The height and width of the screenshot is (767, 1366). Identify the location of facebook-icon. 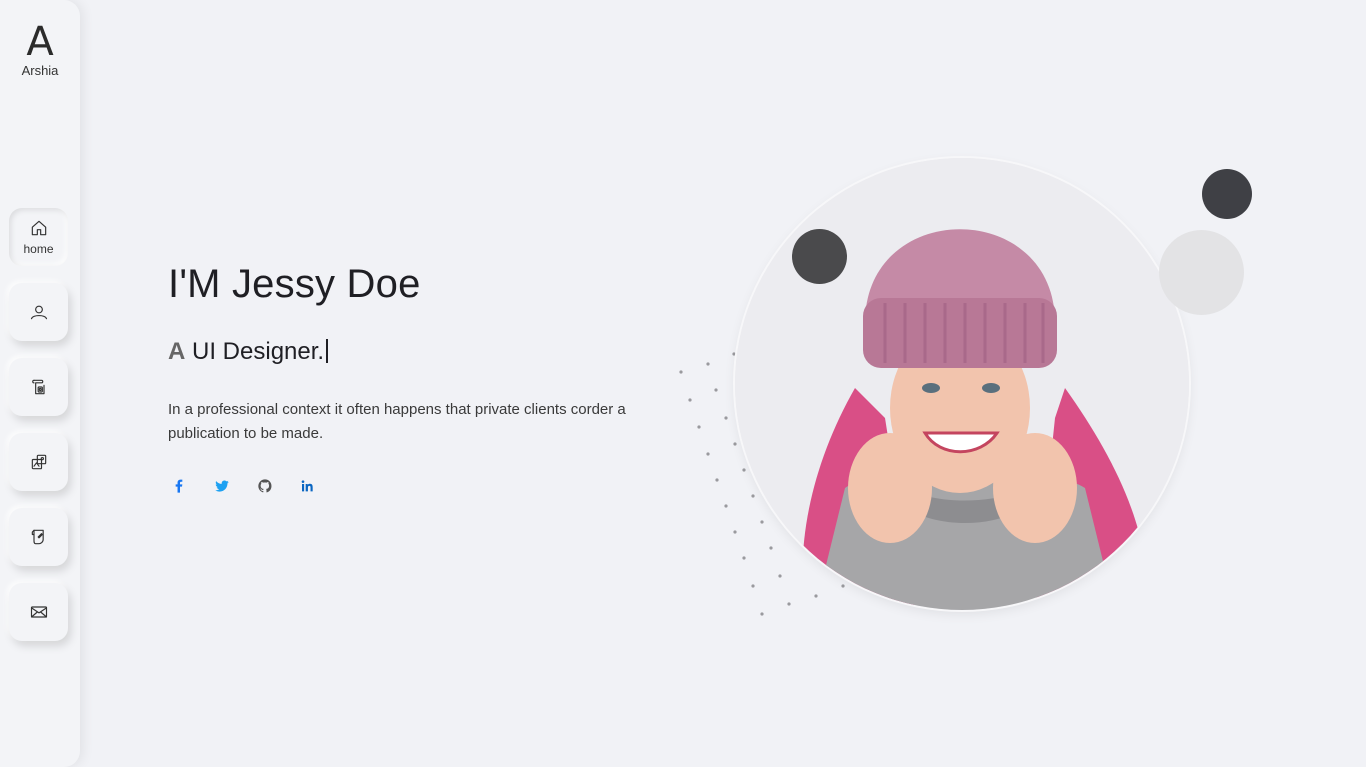
(179, 486).